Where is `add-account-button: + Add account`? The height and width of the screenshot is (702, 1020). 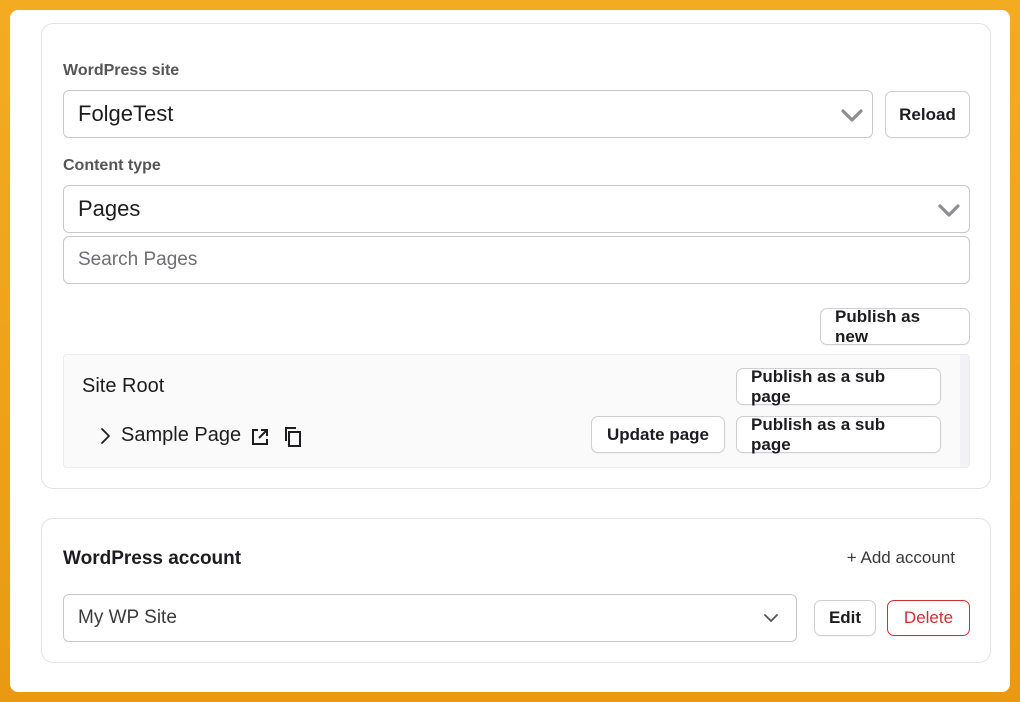
add-account-button: + Add account is located at coordinates (901, 558).